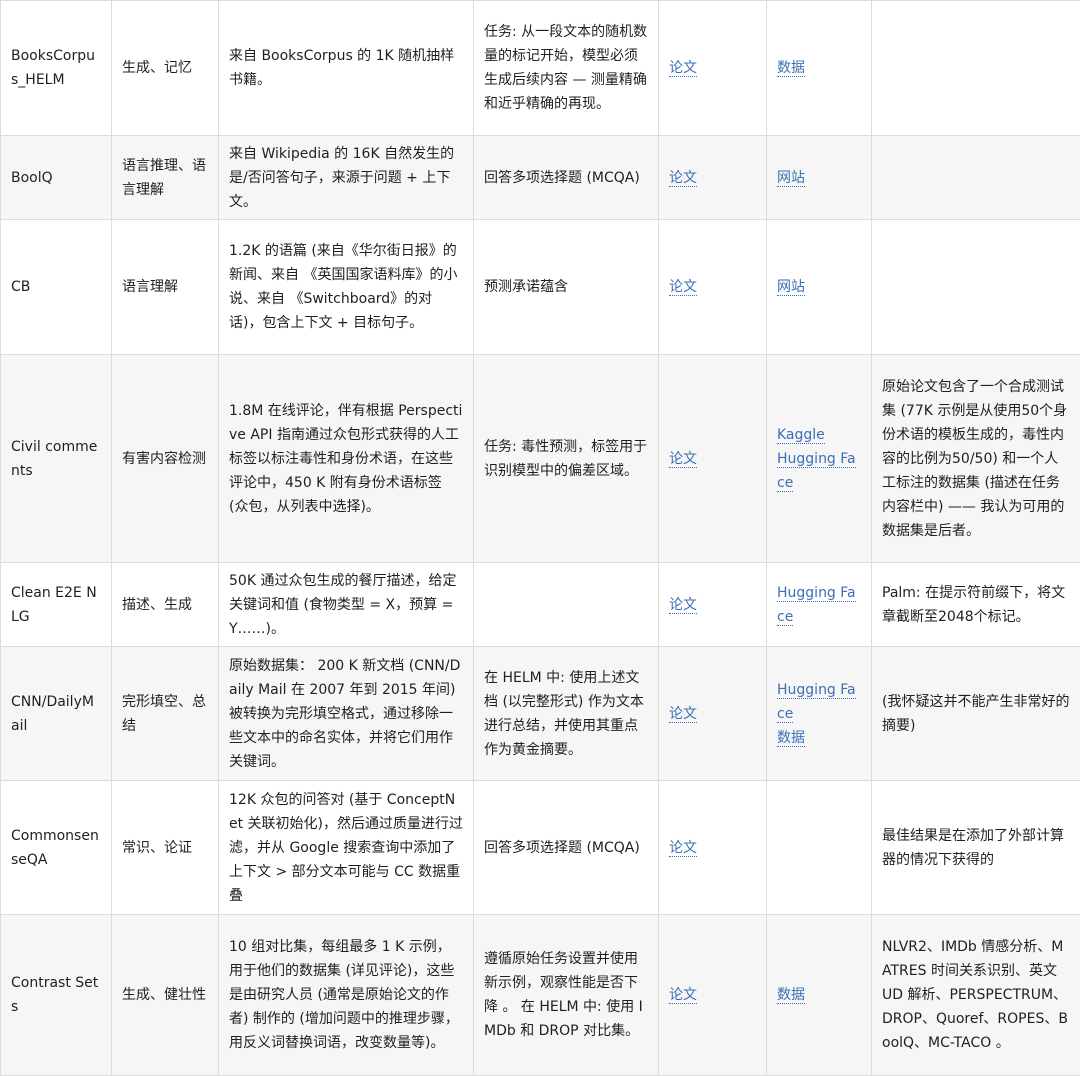  I want to click on dataset-name-cell: Clean E2E NLG, so click(56, 605).